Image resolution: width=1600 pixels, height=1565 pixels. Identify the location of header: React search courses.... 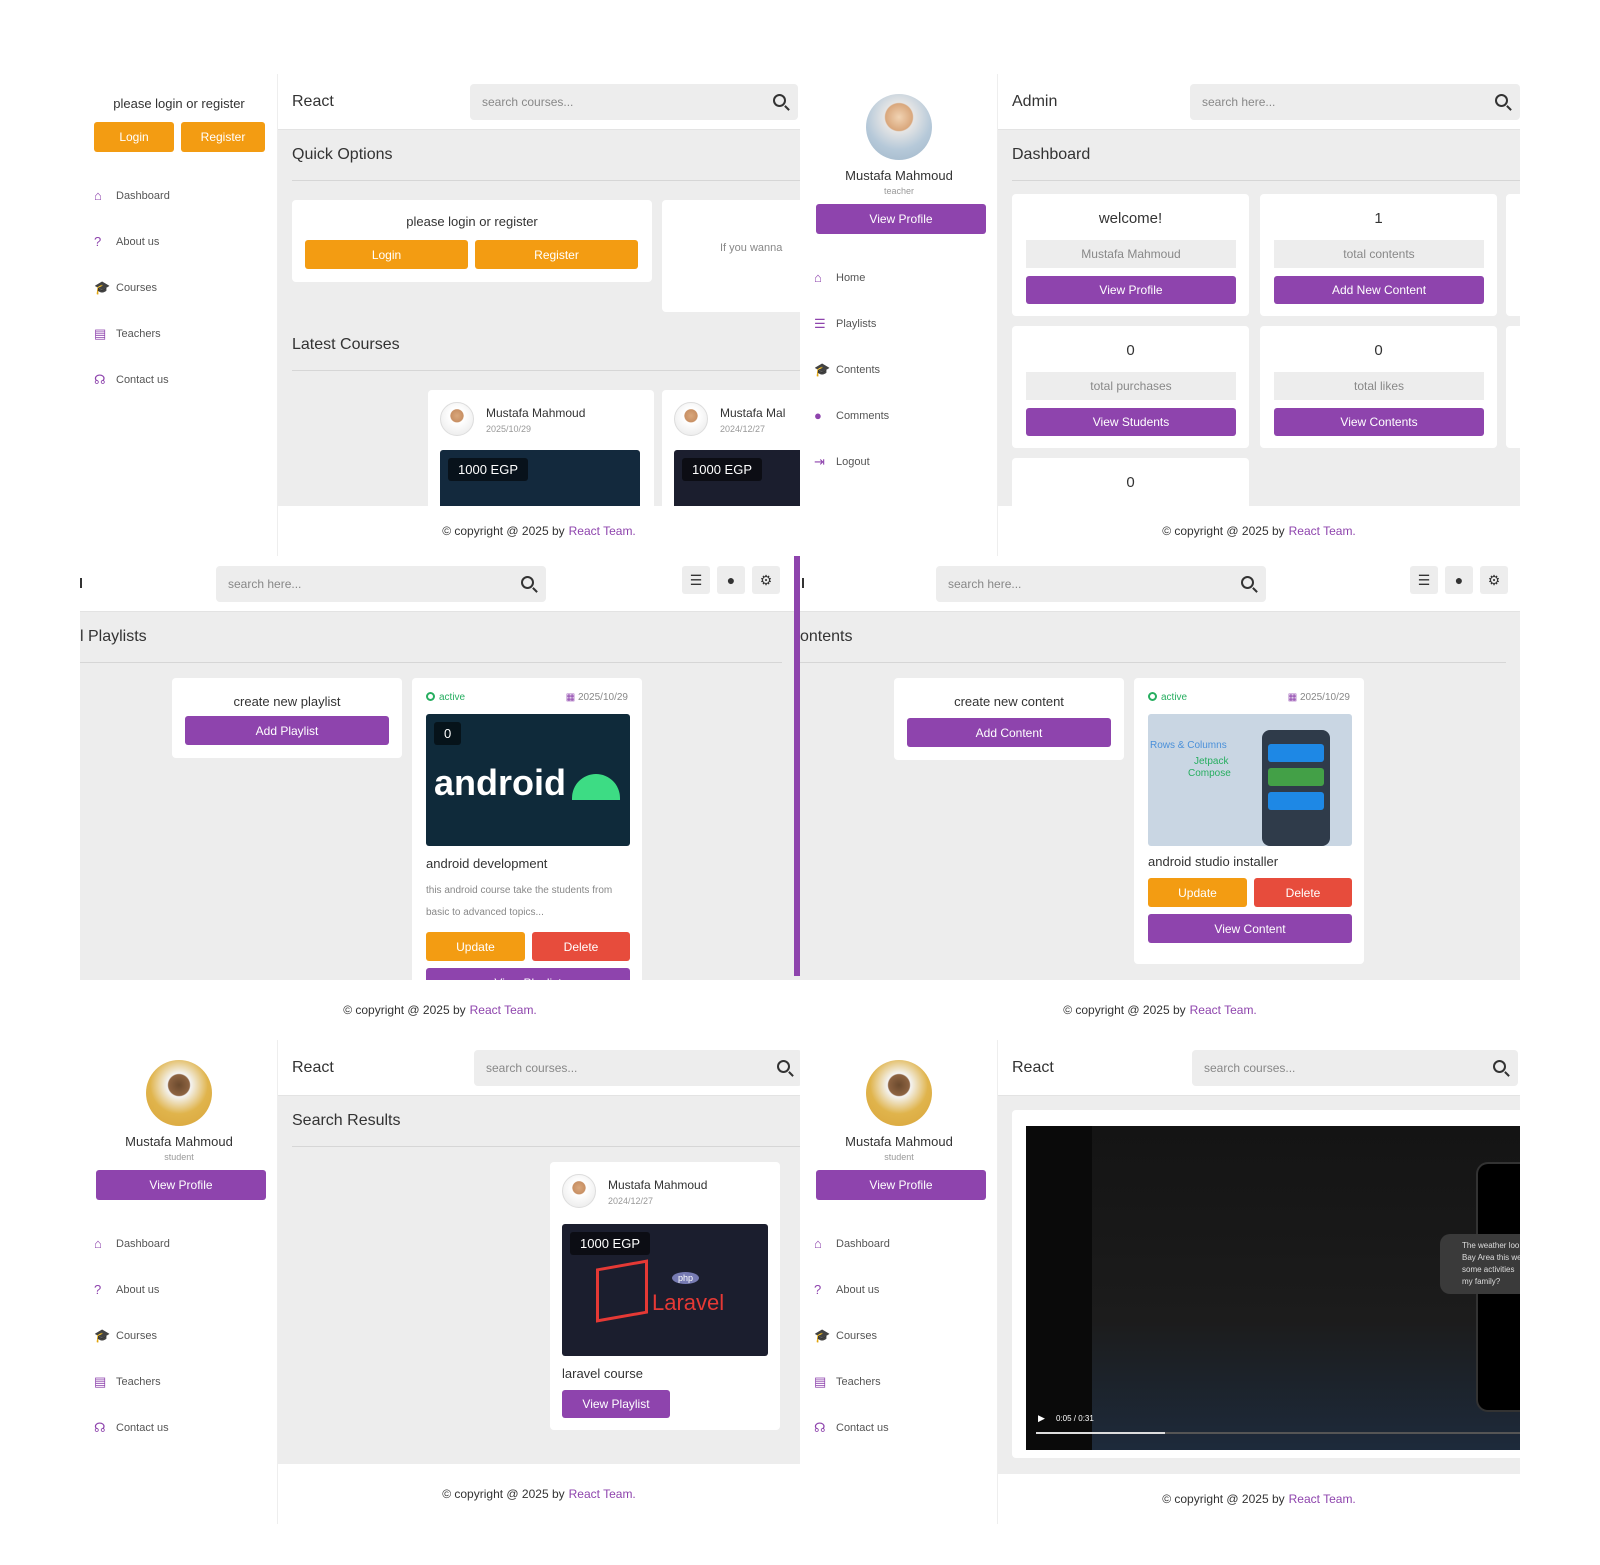
(539, 1068).